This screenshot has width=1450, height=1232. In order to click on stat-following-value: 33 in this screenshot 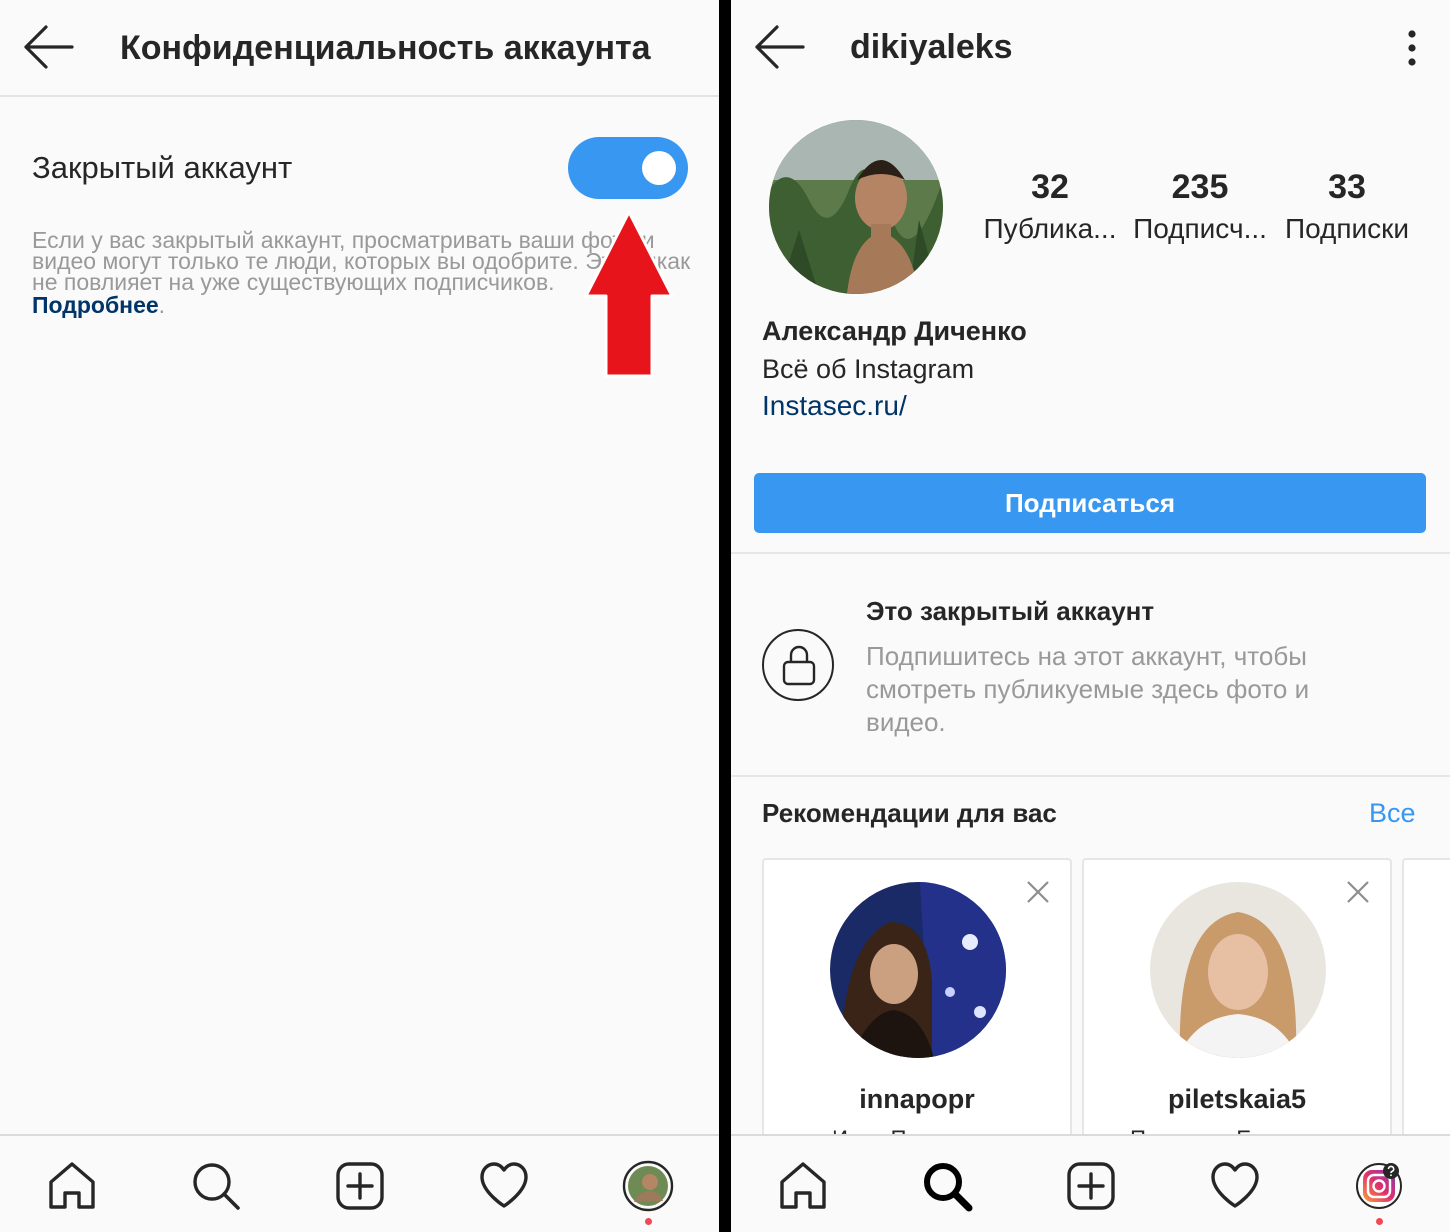, I will do `click(1347, 187)`.